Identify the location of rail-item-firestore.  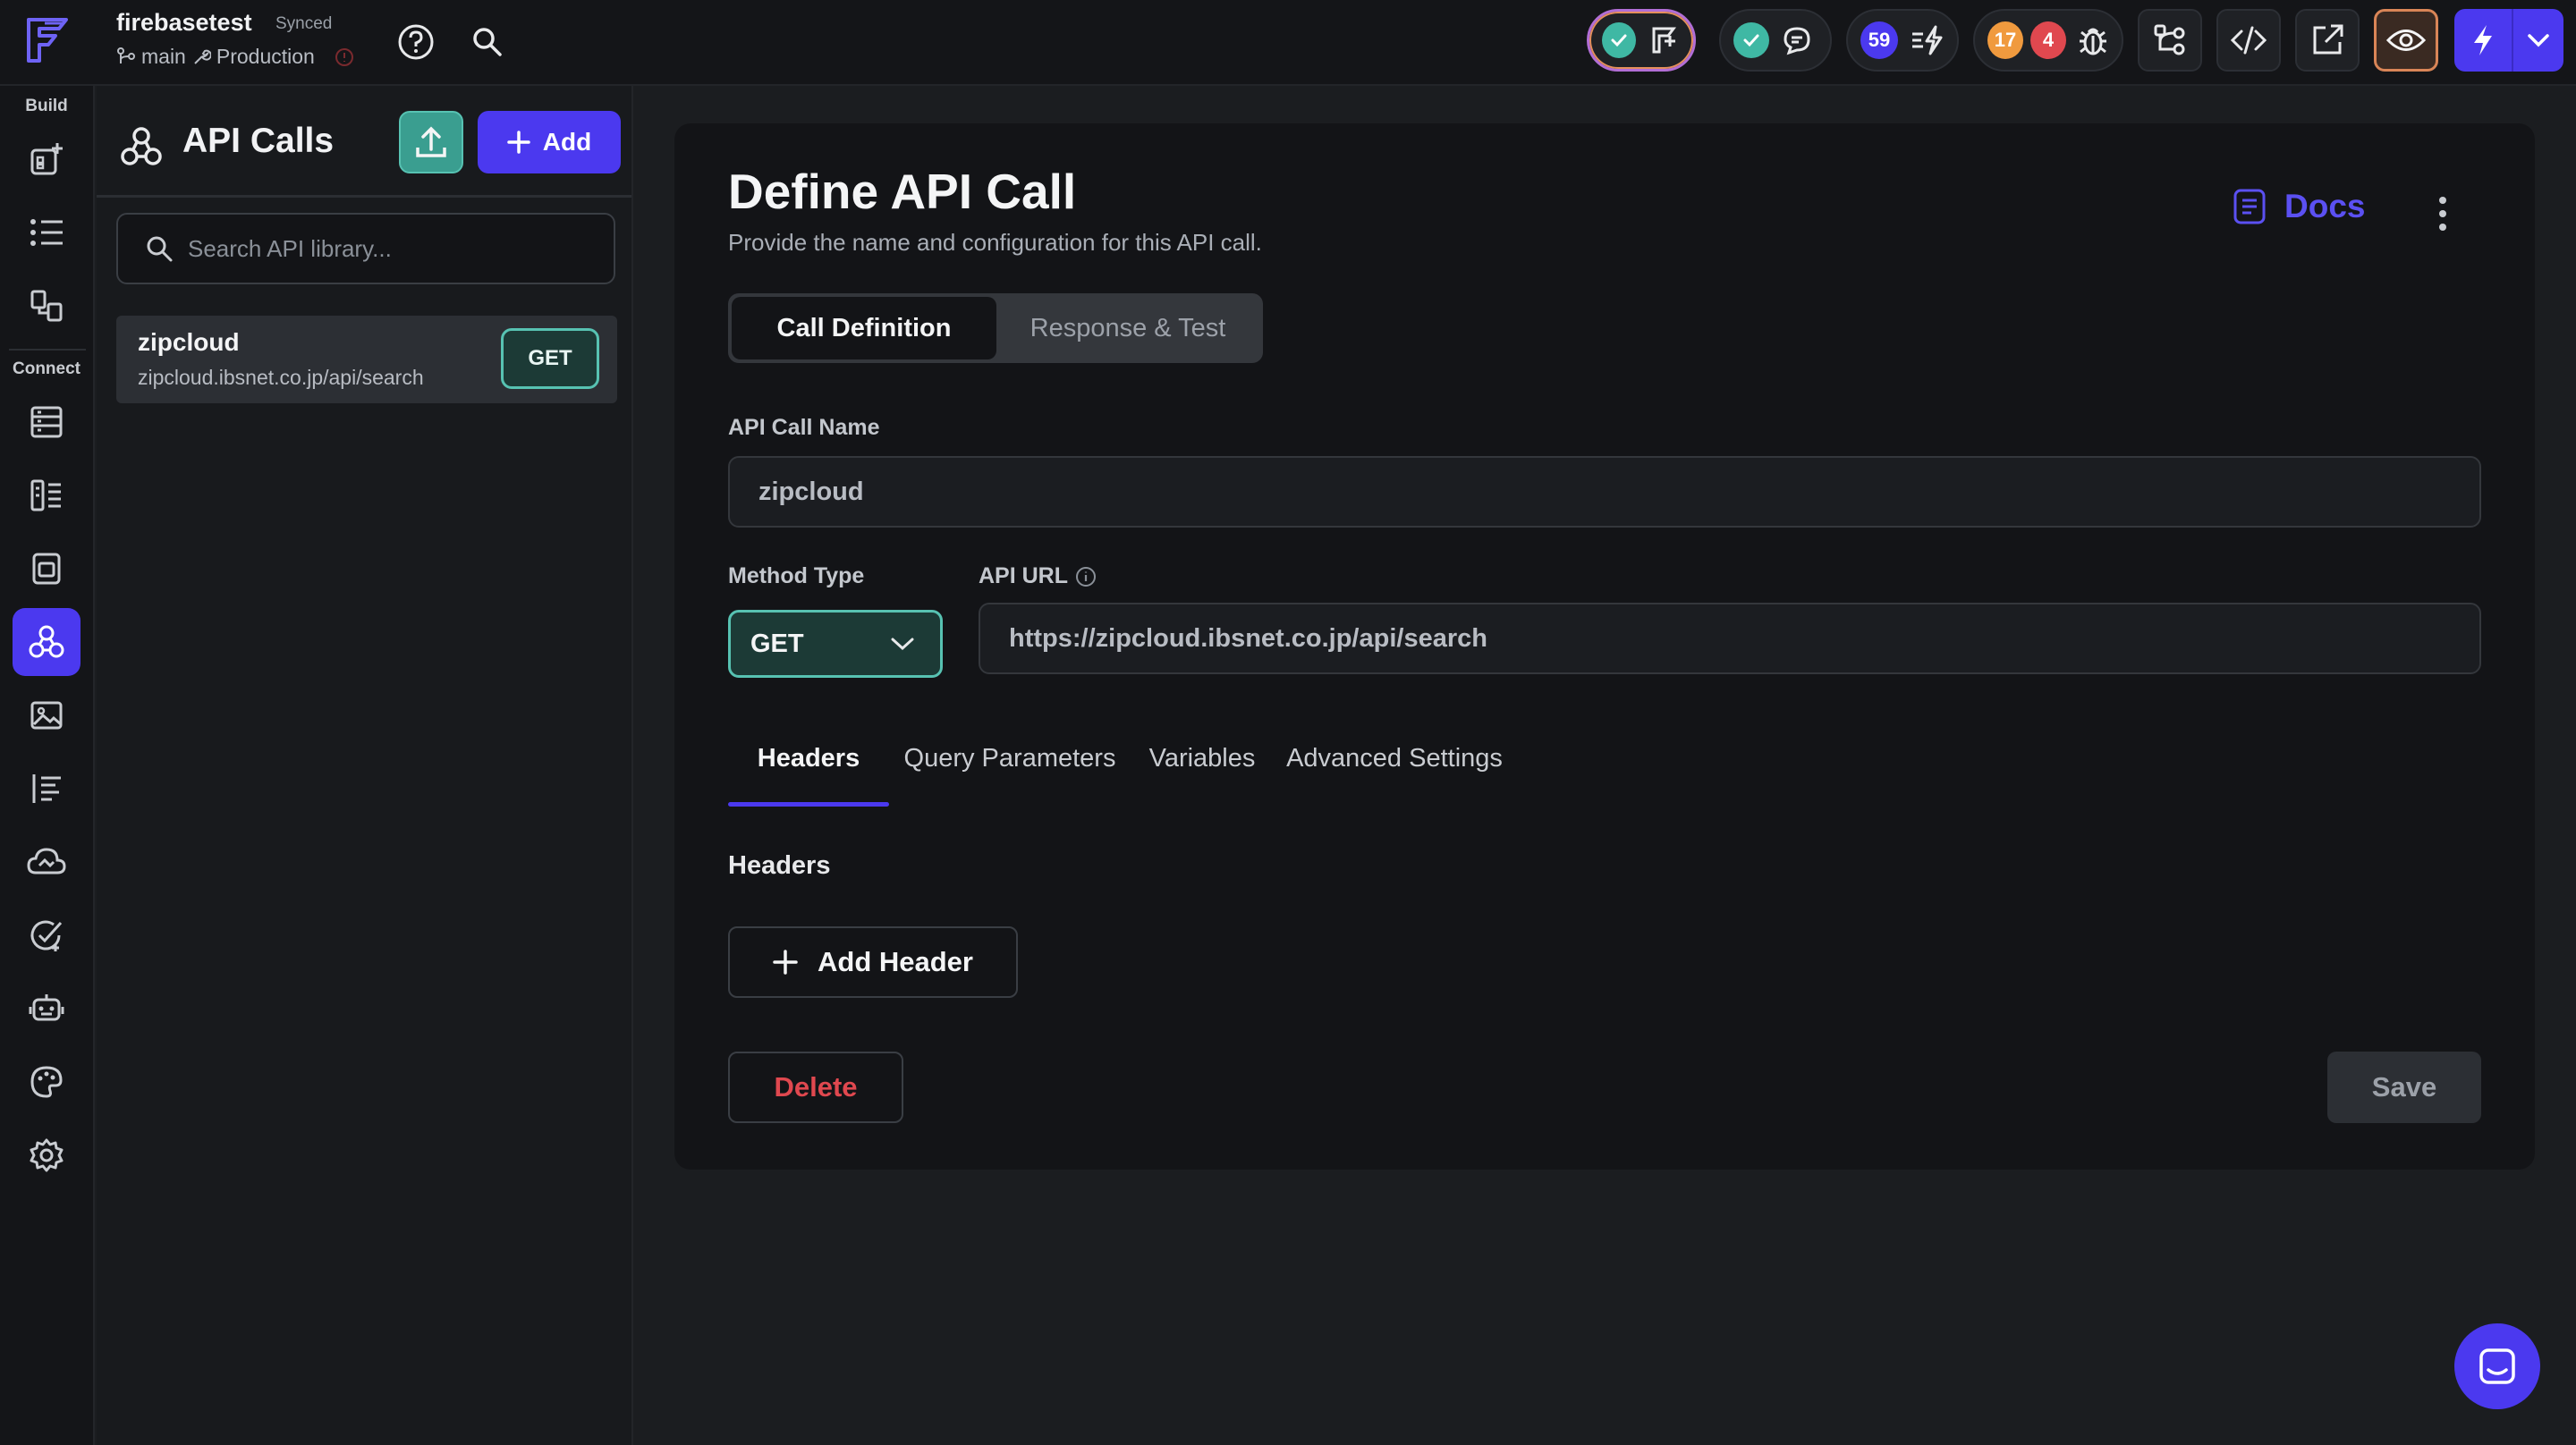
(46, 422).